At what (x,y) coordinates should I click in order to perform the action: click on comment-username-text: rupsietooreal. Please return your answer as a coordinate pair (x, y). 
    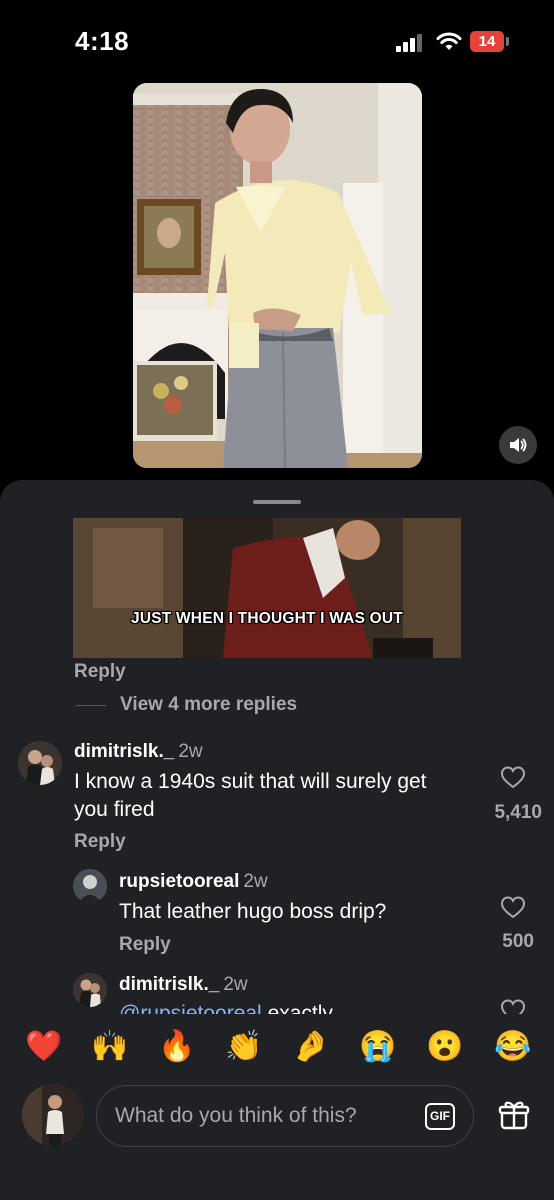
    Looking at the image, I should click on (179, 881).